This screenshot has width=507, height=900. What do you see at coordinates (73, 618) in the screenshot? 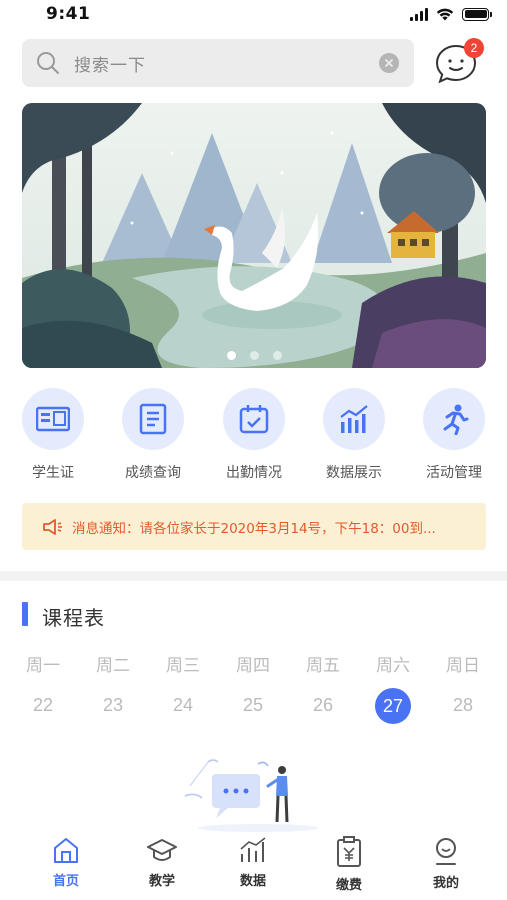
I see `schedule-title: 课程表` at bounding box center [73, 618].